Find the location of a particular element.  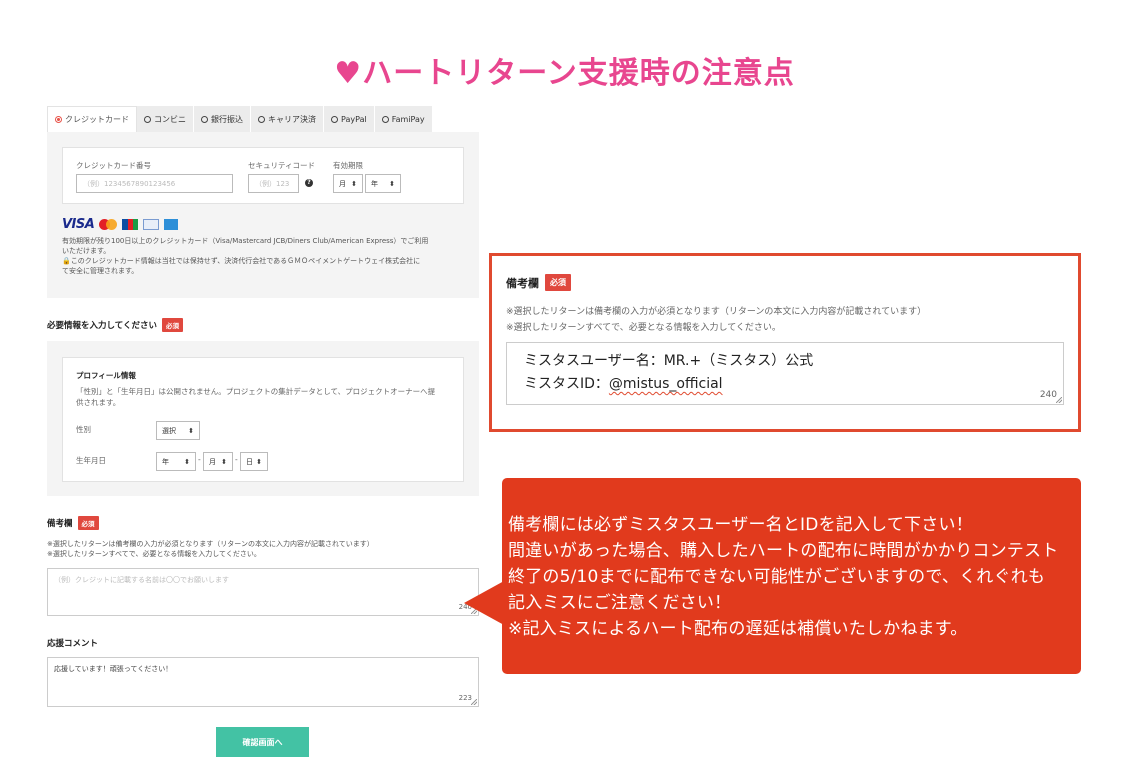

zoom-username-line: ミスタスユーザー名：MR.+（ミスタス）公式 is located at coordinates (669, 361).